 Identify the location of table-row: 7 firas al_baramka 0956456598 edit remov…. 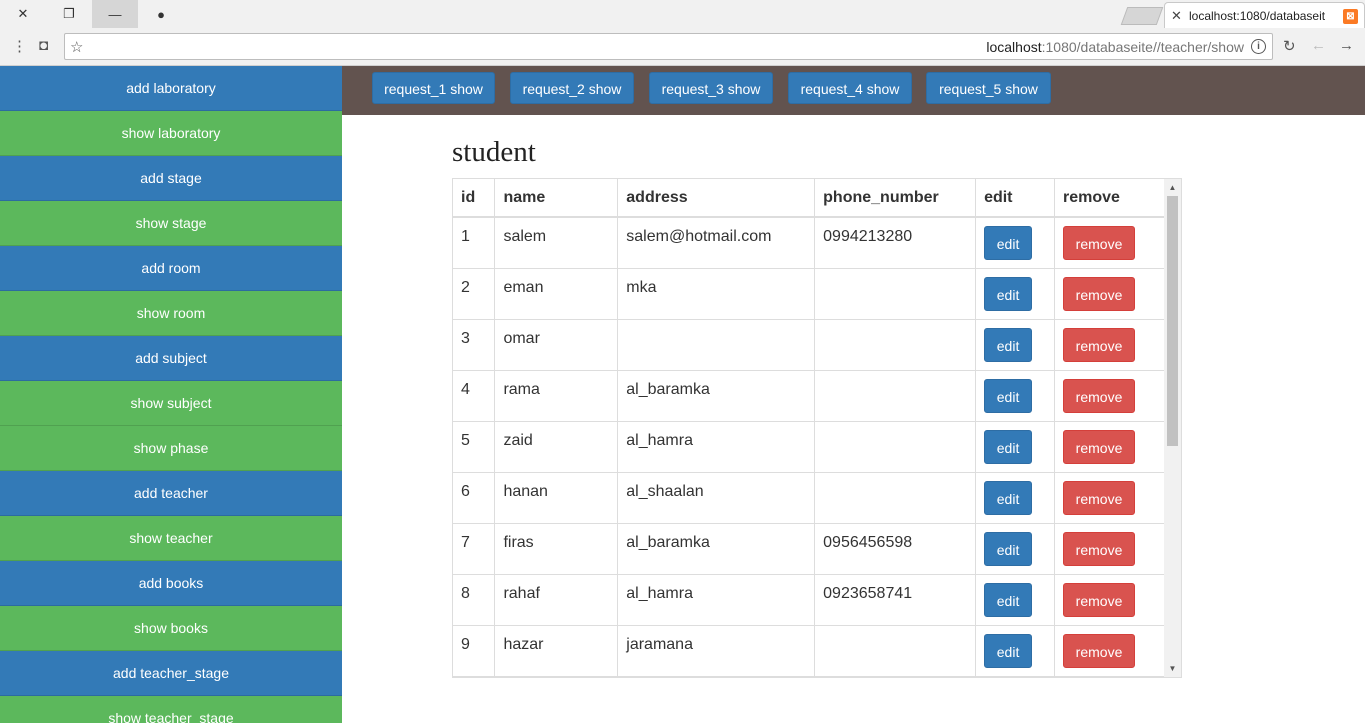
(809, 549).